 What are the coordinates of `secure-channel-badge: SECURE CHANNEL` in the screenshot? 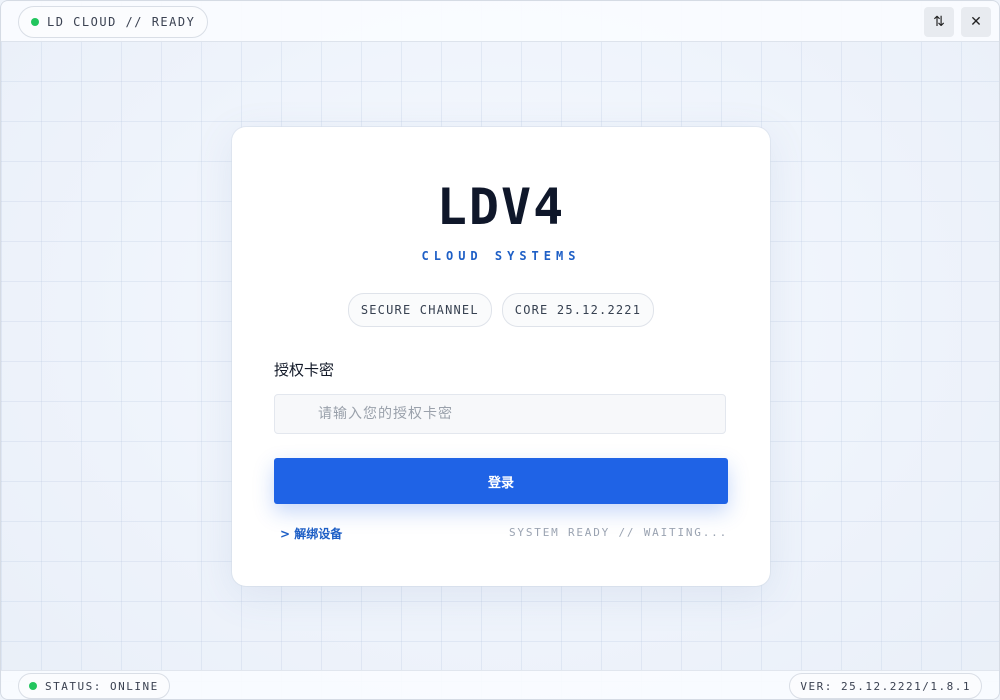 It's located at (419, 310).